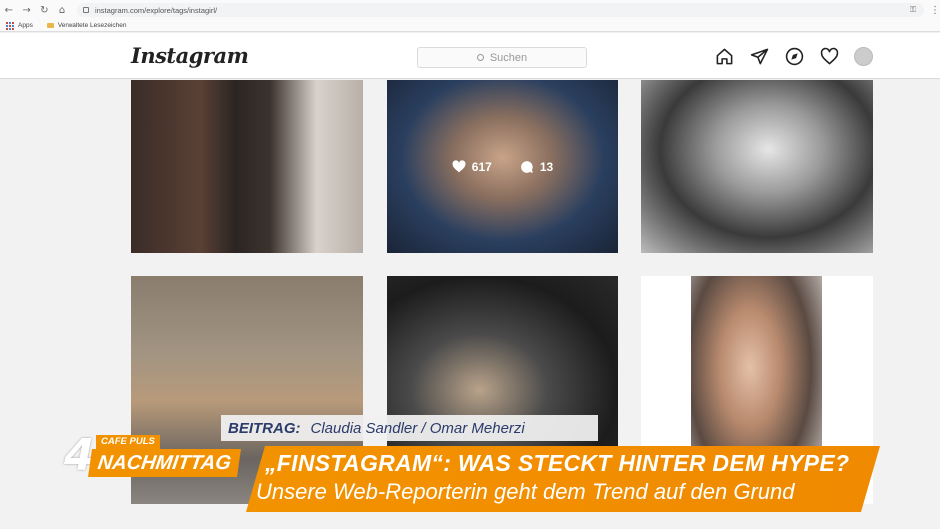 This screenshot has width=940, height=529. What do you see at coordinates (526, 166) in the screenshot?
I see `comment-icon` at bounding box center [526, 166].